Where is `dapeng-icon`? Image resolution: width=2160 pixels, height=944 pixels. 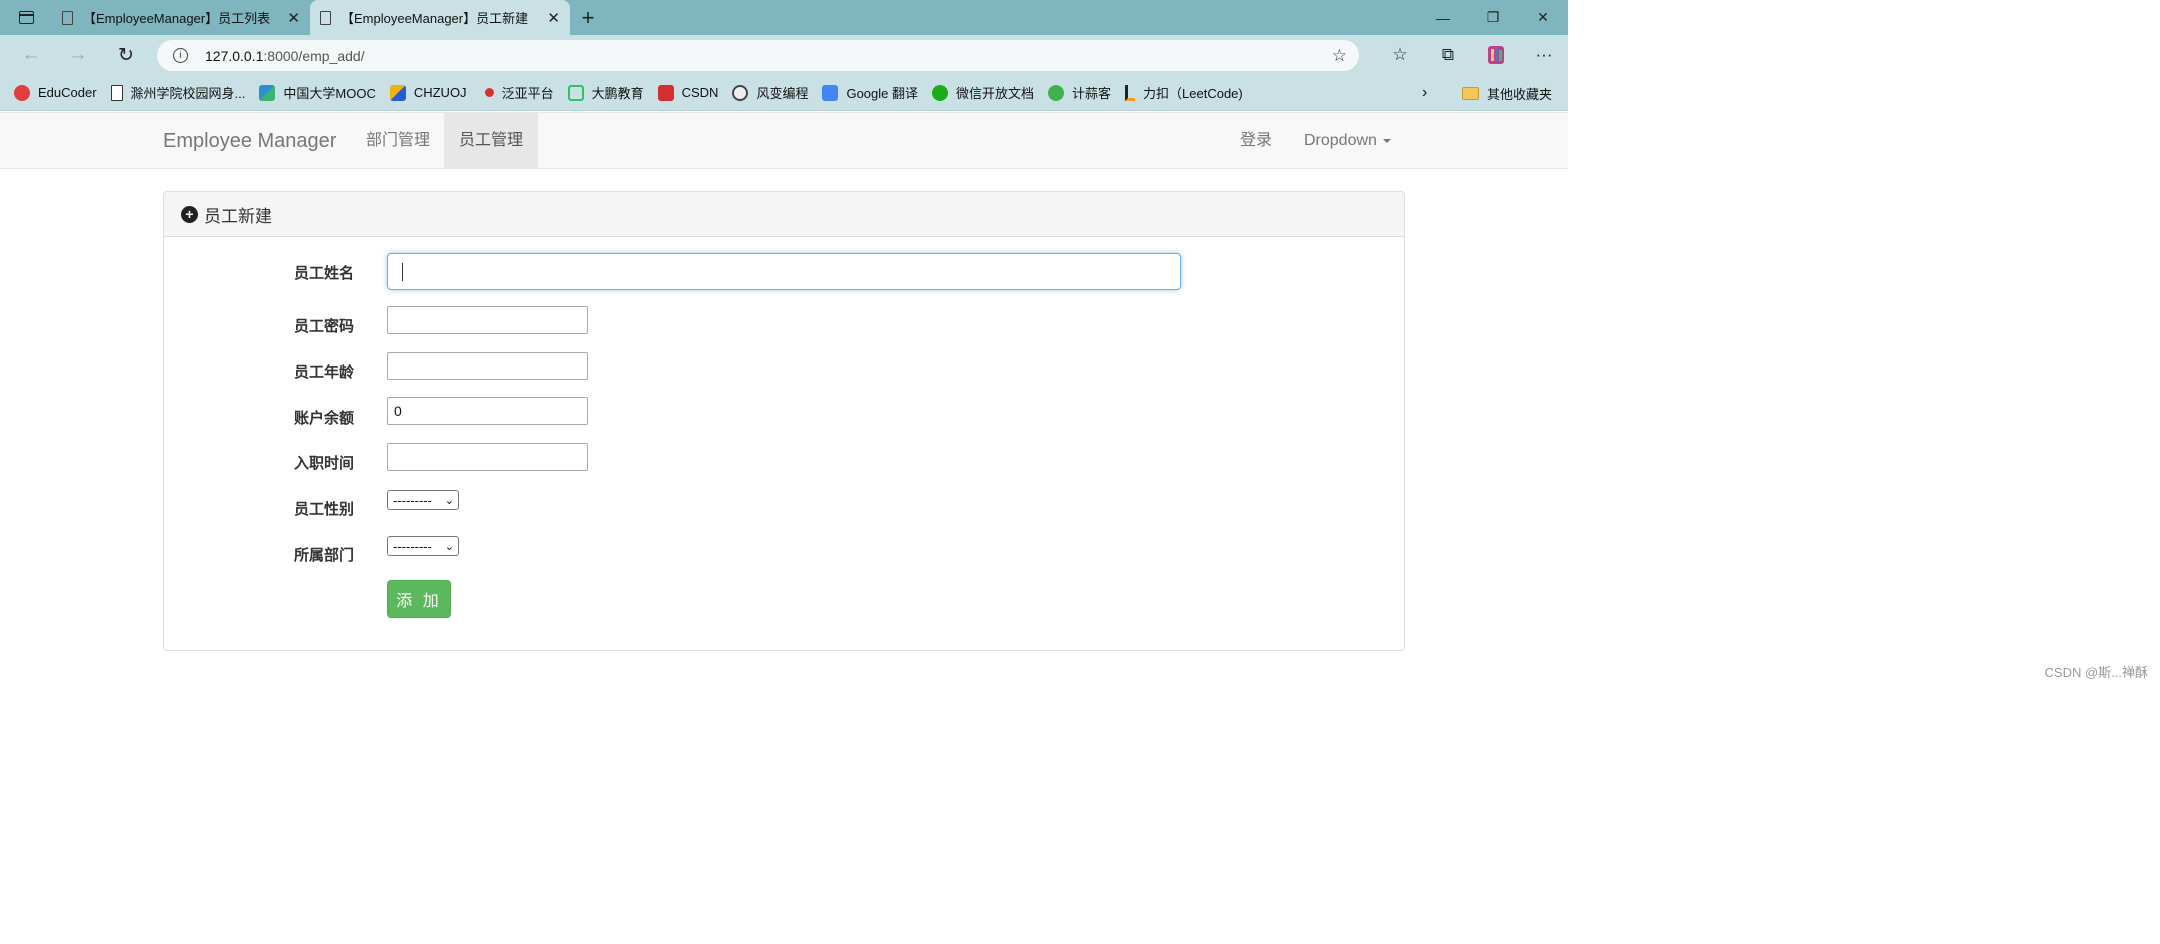
dapeng-icon is located at coordinates (575, 92).